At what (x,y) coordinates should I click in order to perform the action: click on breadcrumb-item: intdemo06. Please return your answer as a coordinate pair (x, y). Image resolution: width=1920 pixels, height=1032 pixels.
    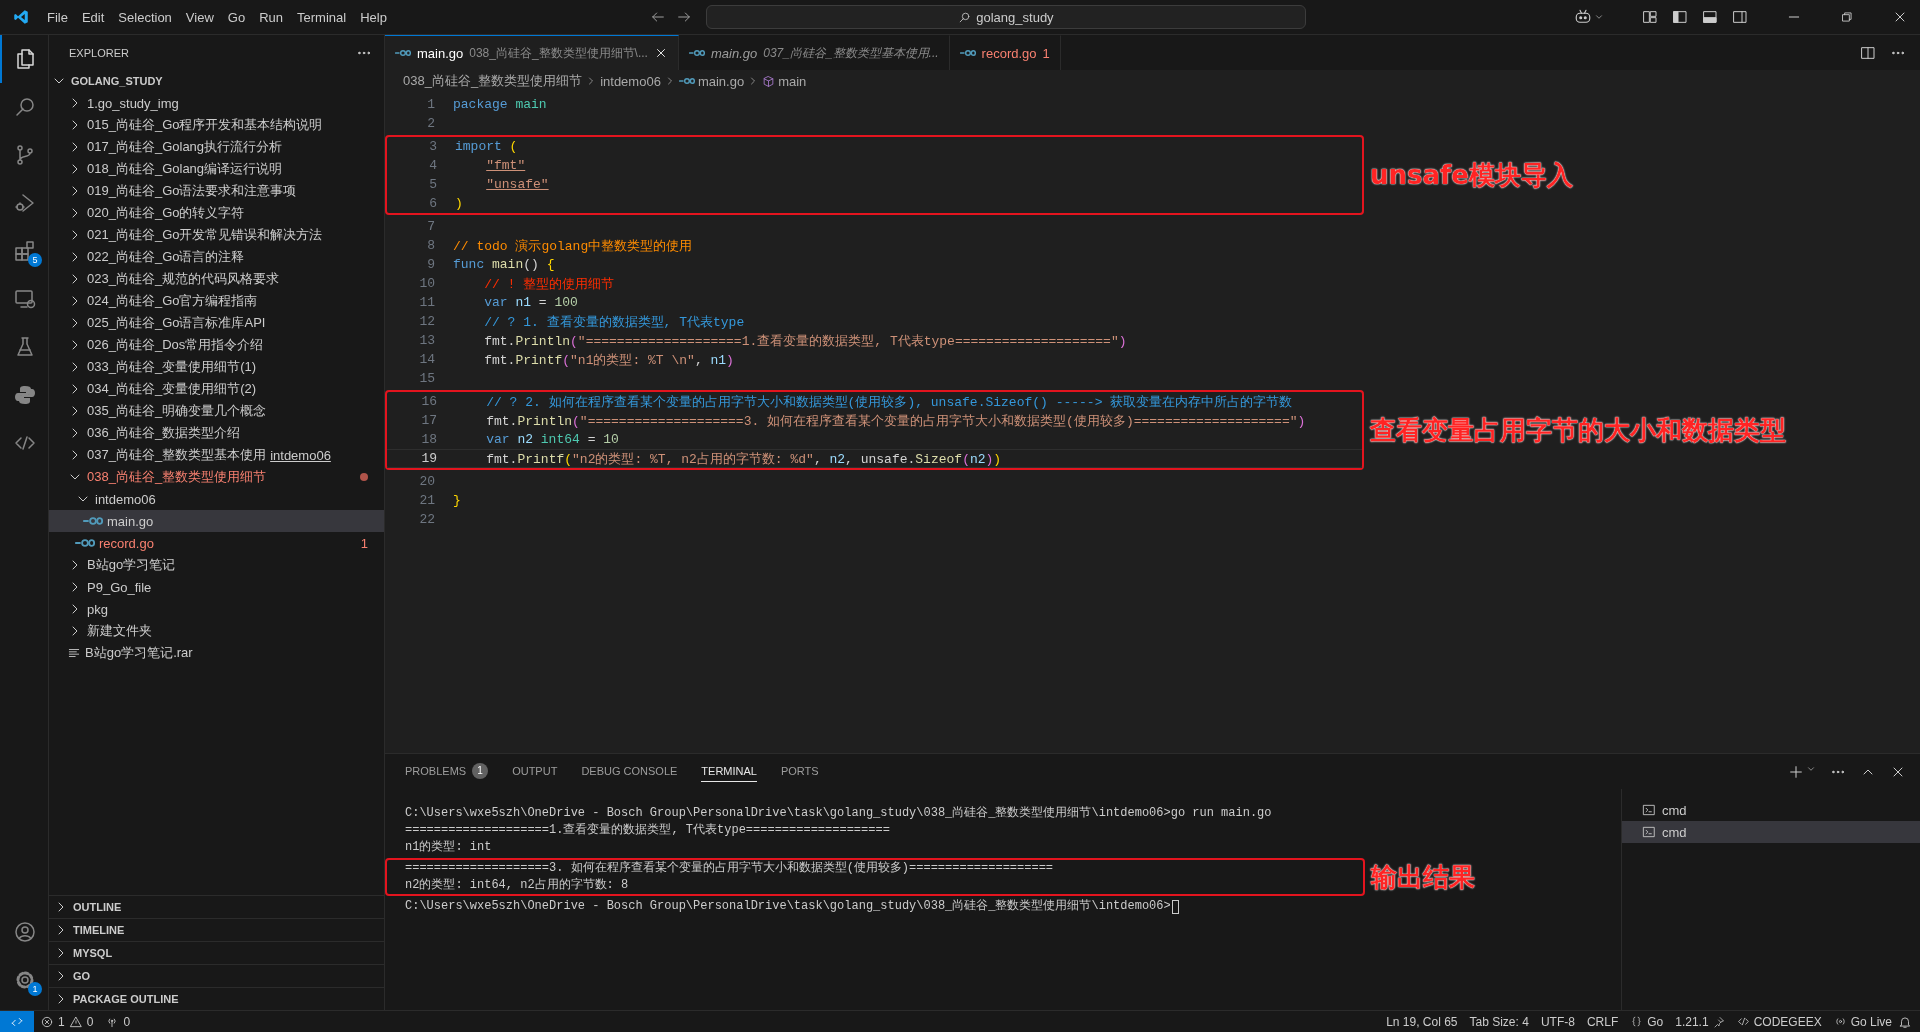
    Looking at the image, I should click on (630, 81).